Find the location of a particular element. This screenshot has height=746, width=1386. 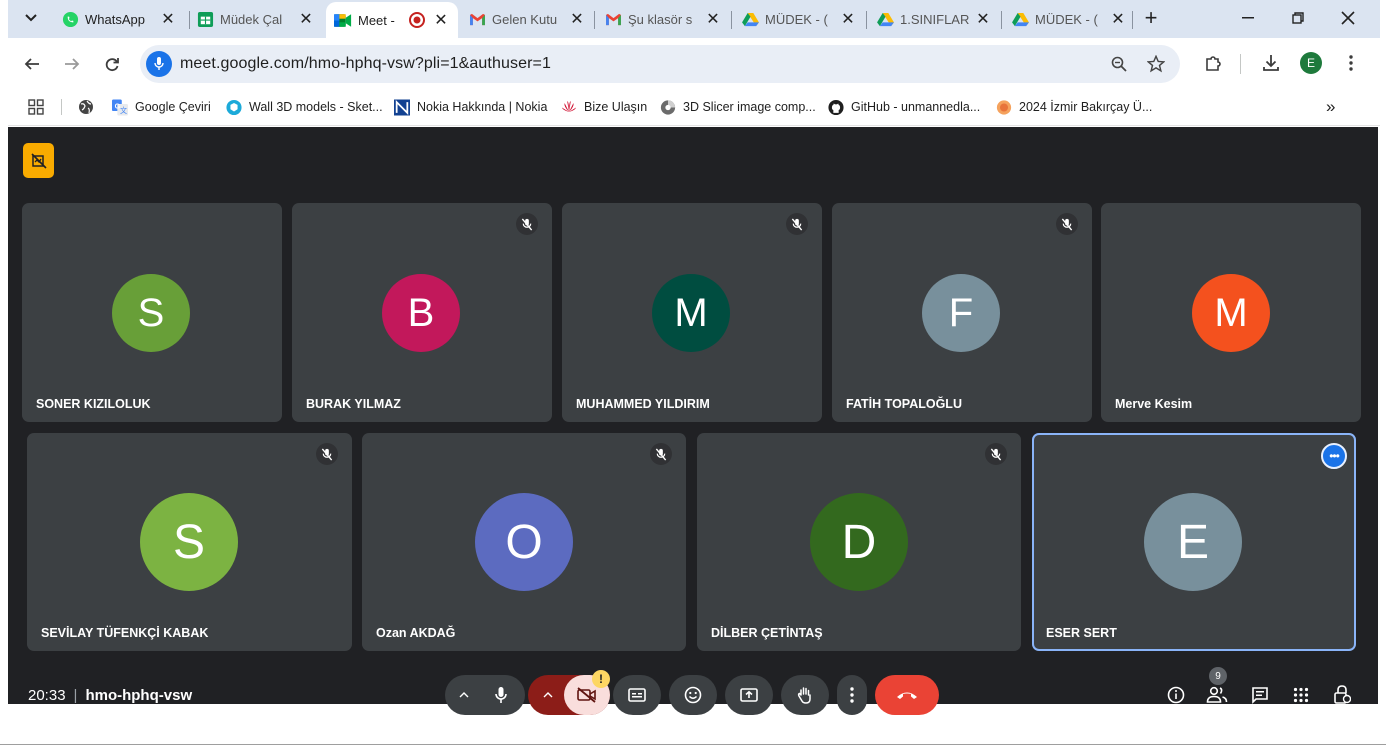

profile-button: E is located at coordinates (1311, 63).